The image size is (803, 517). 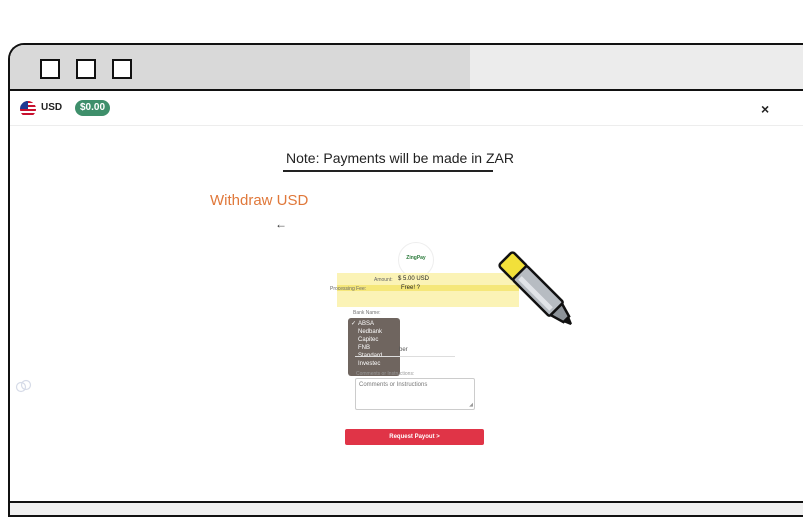 What do you see at coordinates (52, 107) in the screenshot?
I see `currency-label: USD` at bounding box center [52, 107].